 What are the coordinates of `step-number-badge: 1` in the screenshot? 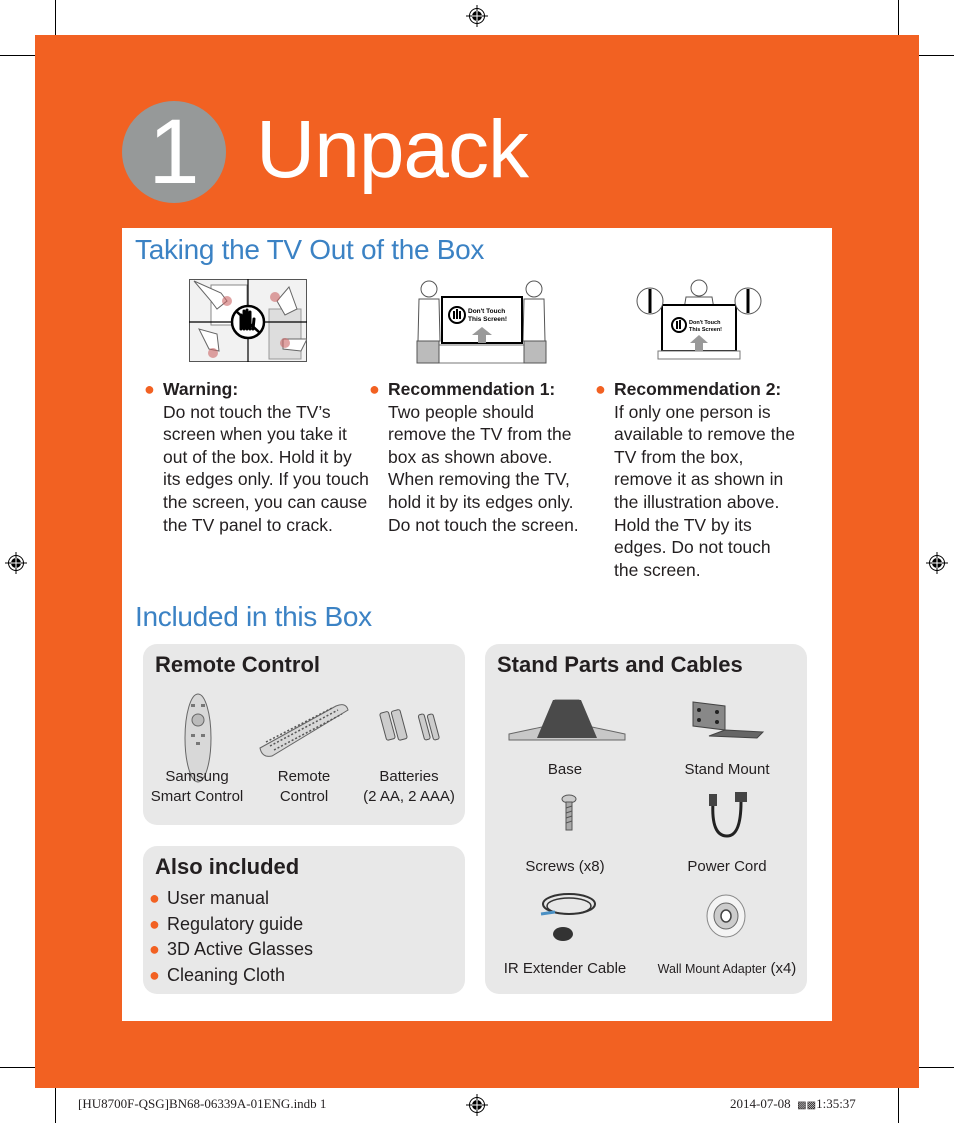 It's located at (174, 152).